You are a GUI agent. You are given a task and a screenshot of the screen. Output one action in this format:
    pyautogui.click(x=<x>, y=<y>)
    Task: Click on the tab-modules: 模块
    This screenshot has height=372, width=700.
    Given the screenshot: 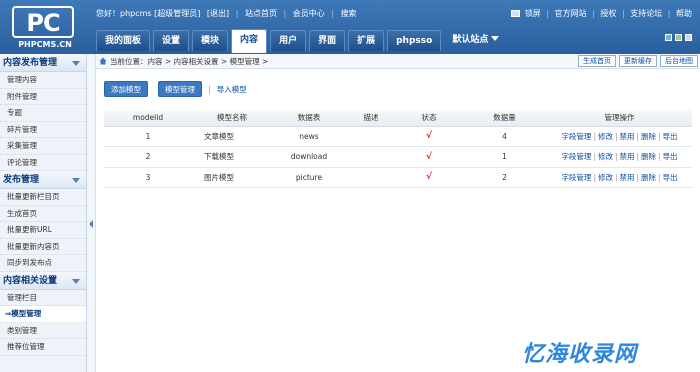 What is the action you would take?
    pyautogui.click(x=210, y=40)
    